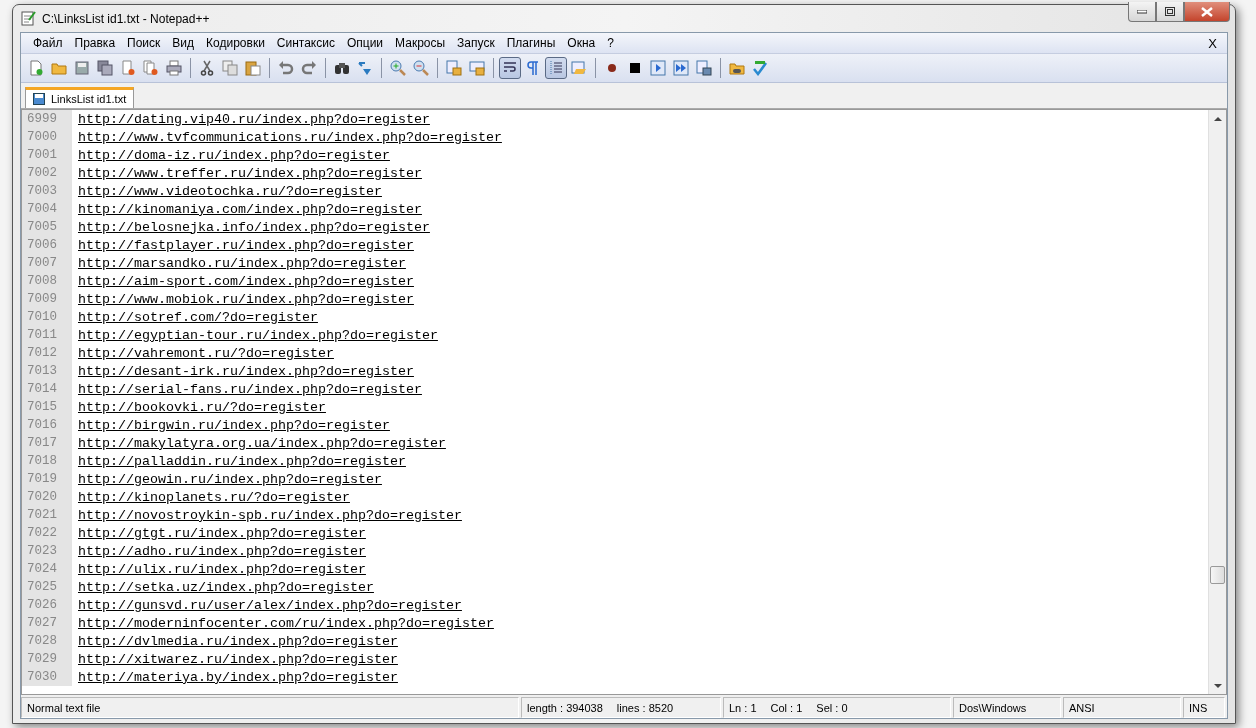  What do you see at coordinates (1217, 575) in the screenshot?
I see `scrollbar-thumb` at bounding box center [1217, 575].